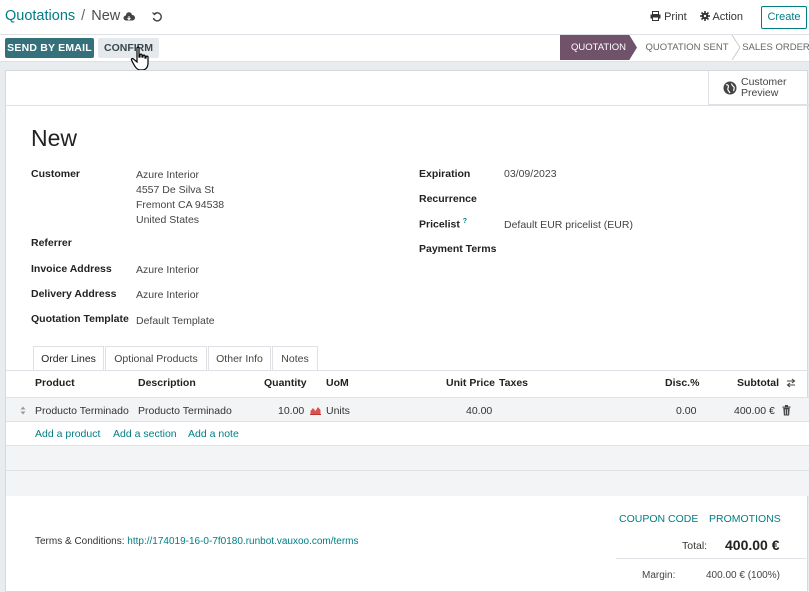 This screenshot has height=592, width=809. I want to click on globe-icon, so click(730, 88).